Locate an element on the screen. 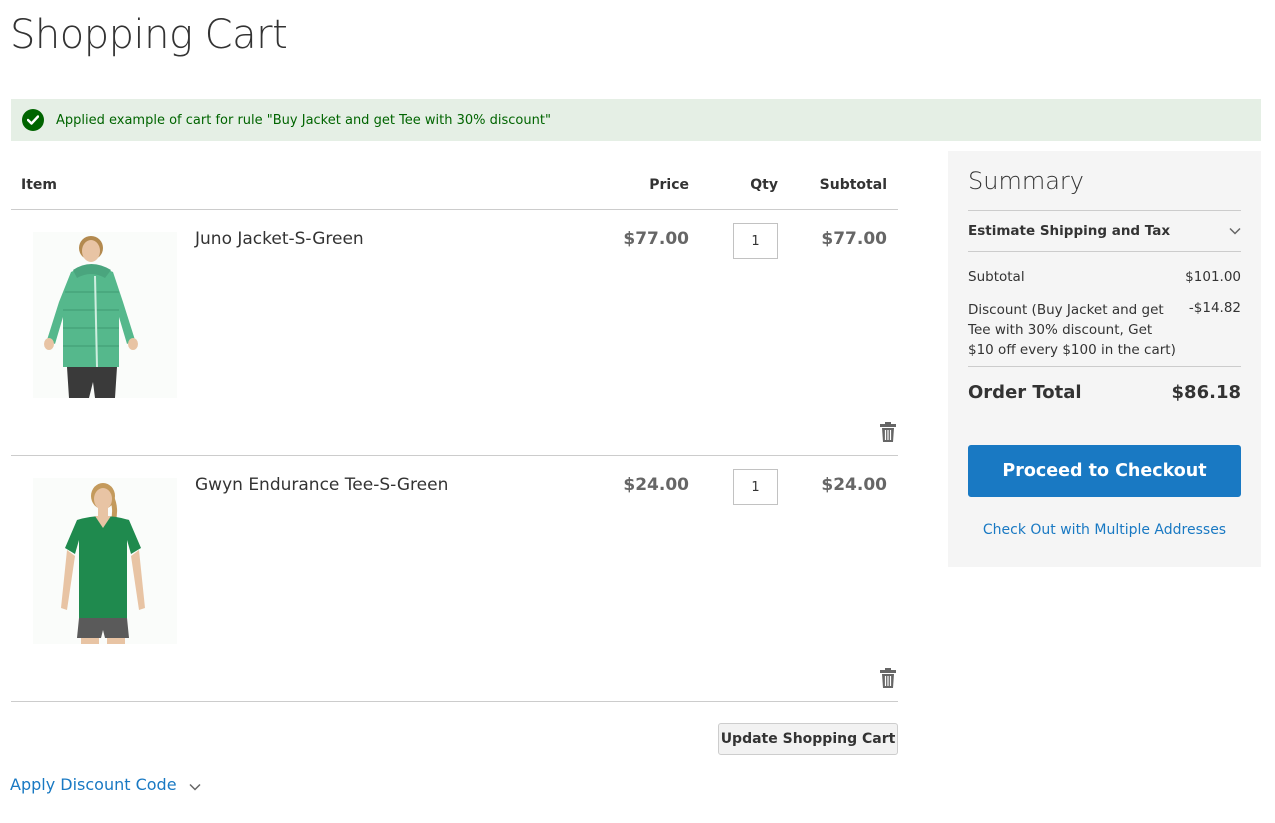  product-subtotal: $77.00 is located at coordinates (854, 239).